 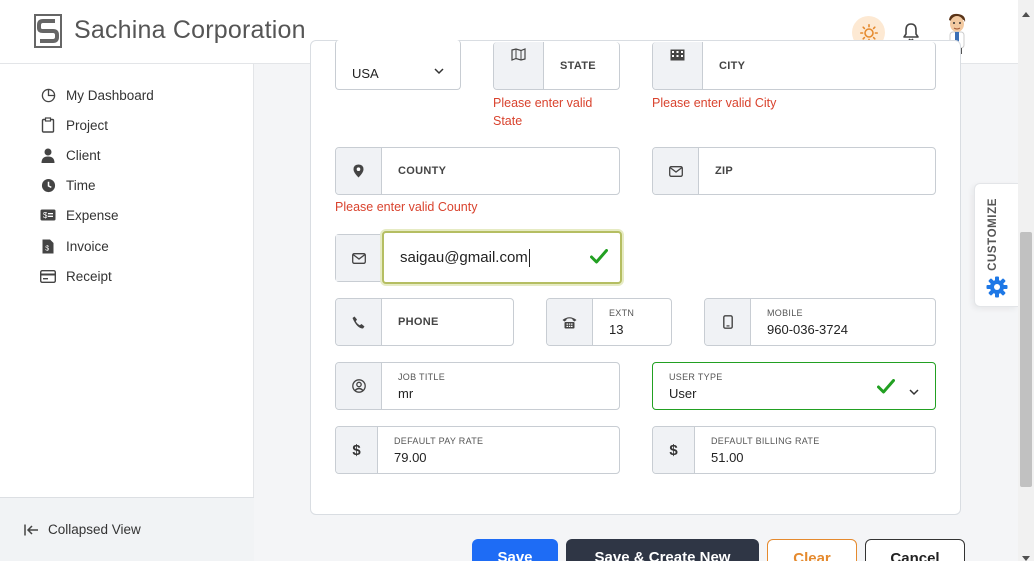 I want to click on extension-value: 13, so click(x=616, y=329).